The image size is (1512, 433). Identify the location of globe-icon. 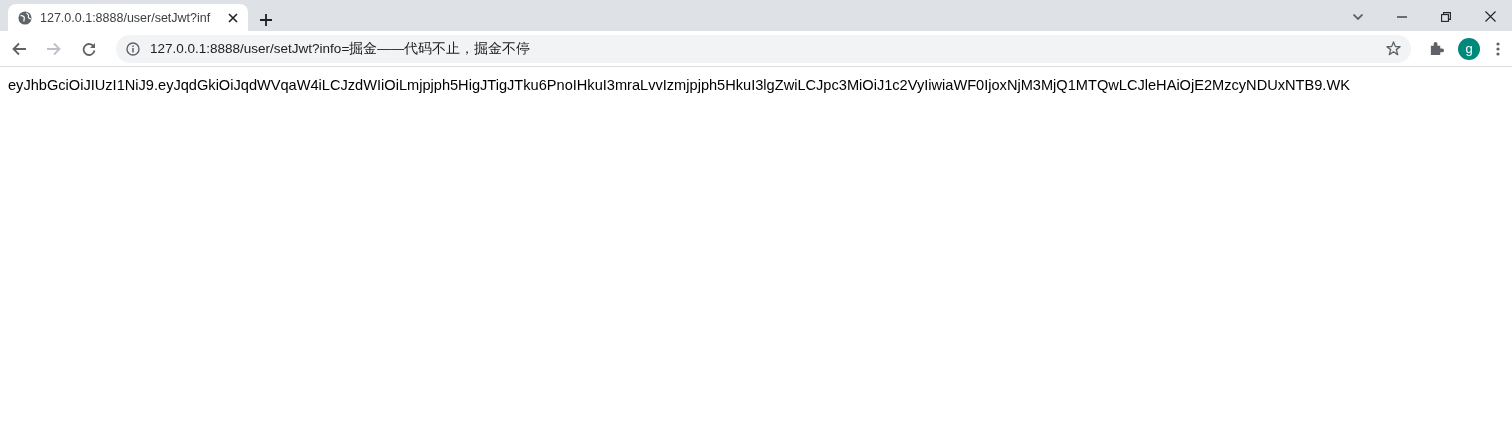
(25, 17).